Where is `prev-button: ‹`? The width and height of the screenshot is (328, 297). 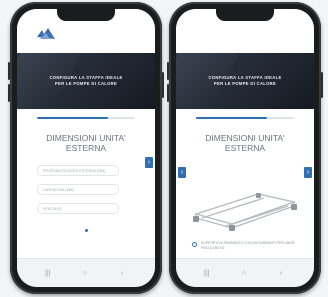 prev-button: ‹ is located at coordinates (182, 172).